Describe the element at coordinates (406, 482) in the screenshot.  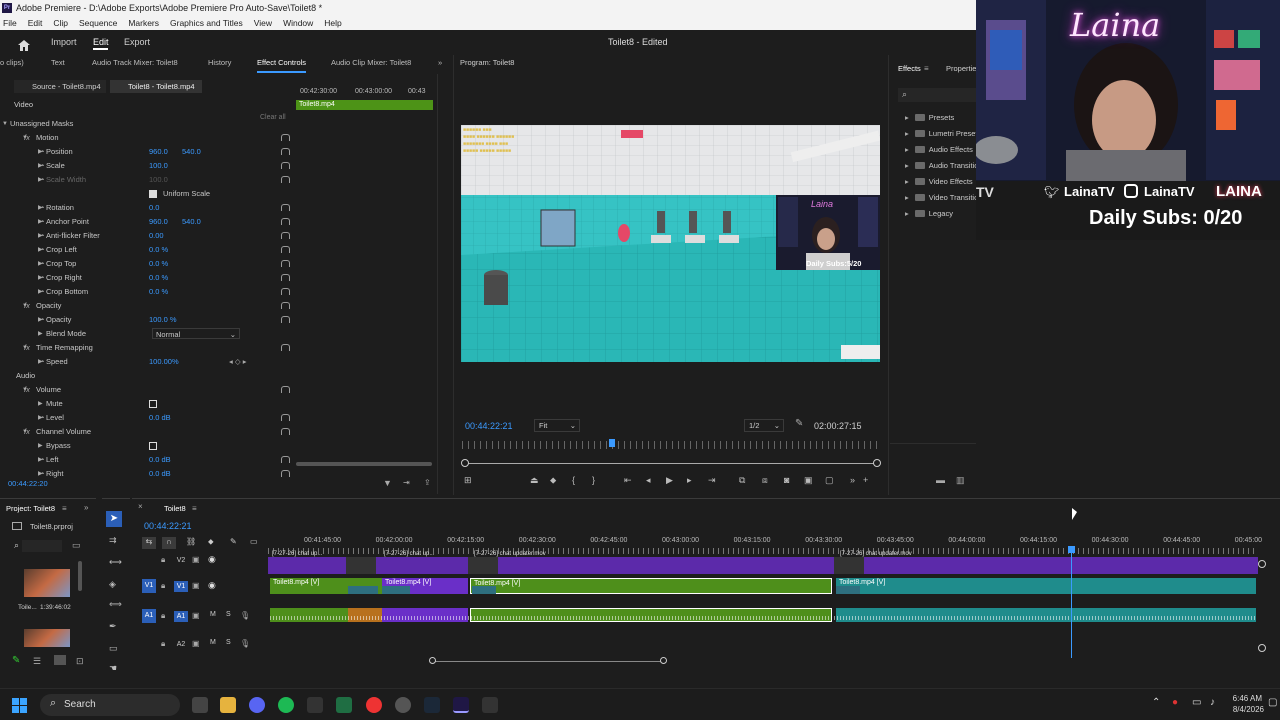
I see `export-frame-icon: ⇥` at that location.